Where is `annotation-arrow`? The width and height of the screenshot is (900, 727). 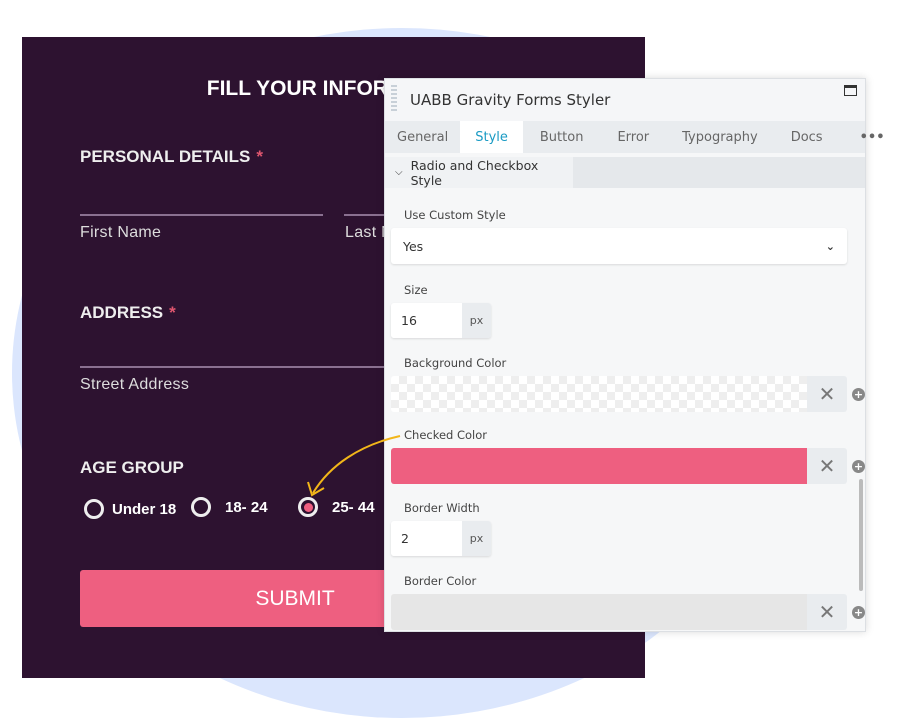
annotation-arrow is located at coordinates (354, 466).